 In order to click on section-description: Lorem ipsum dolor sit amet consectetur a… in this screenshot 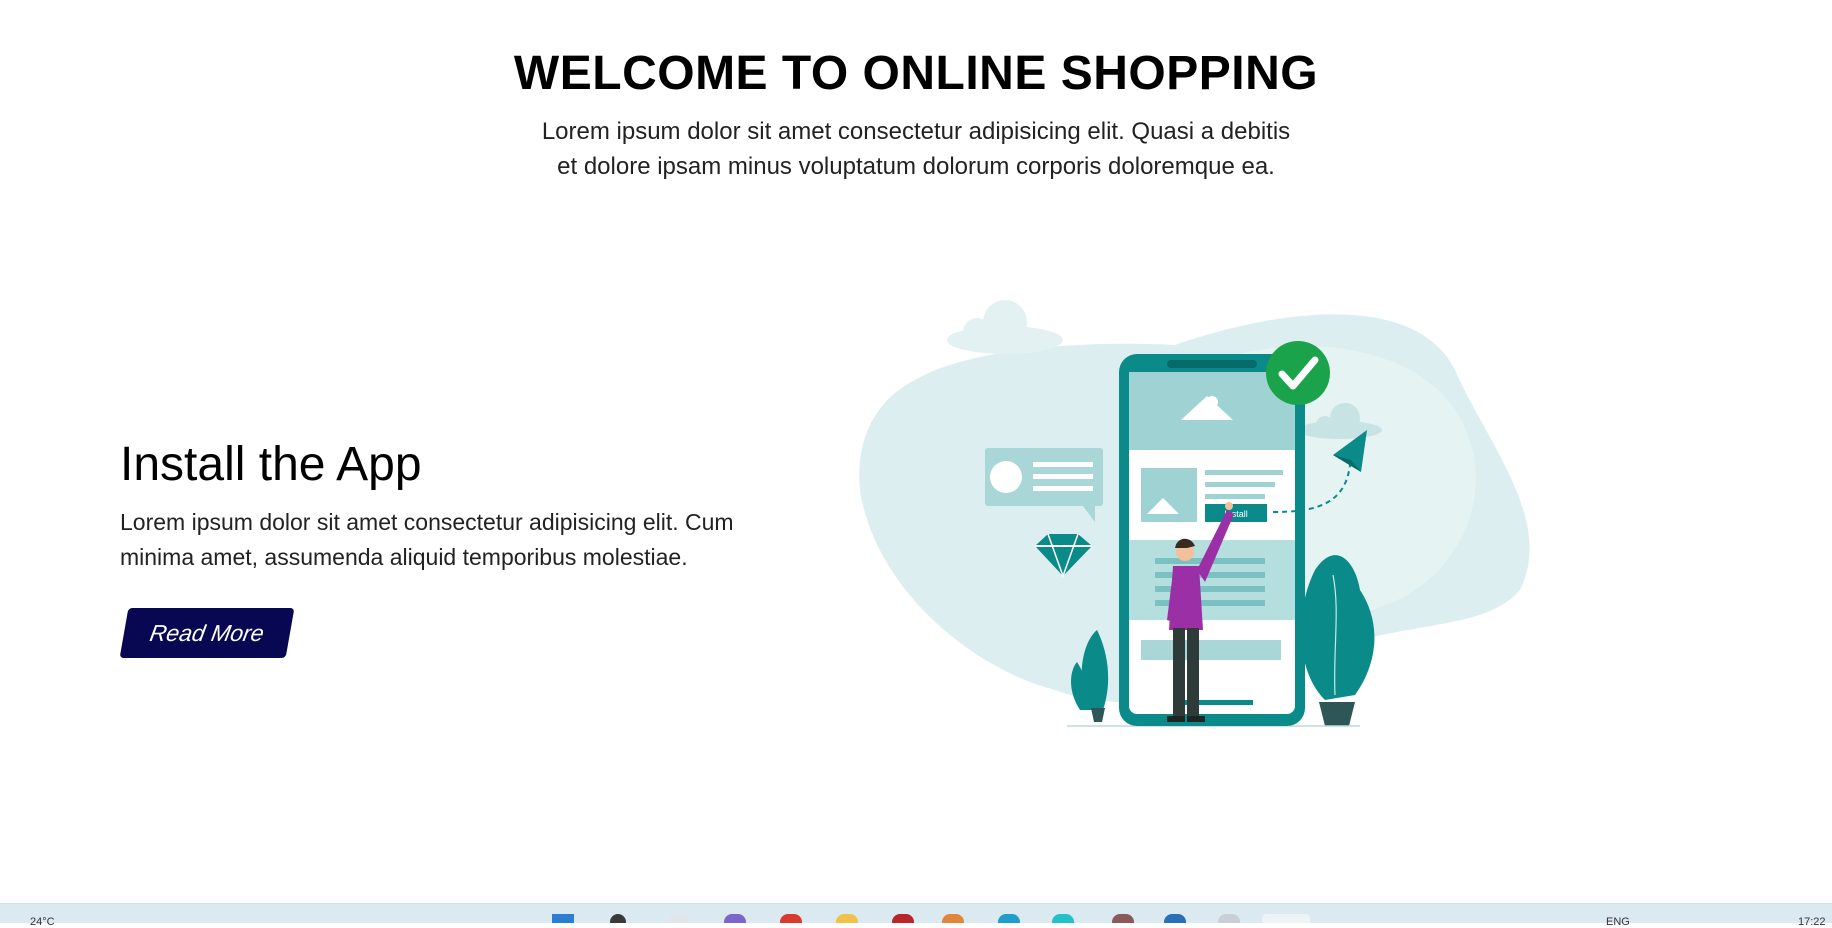, I will do `click(427, 539)`.